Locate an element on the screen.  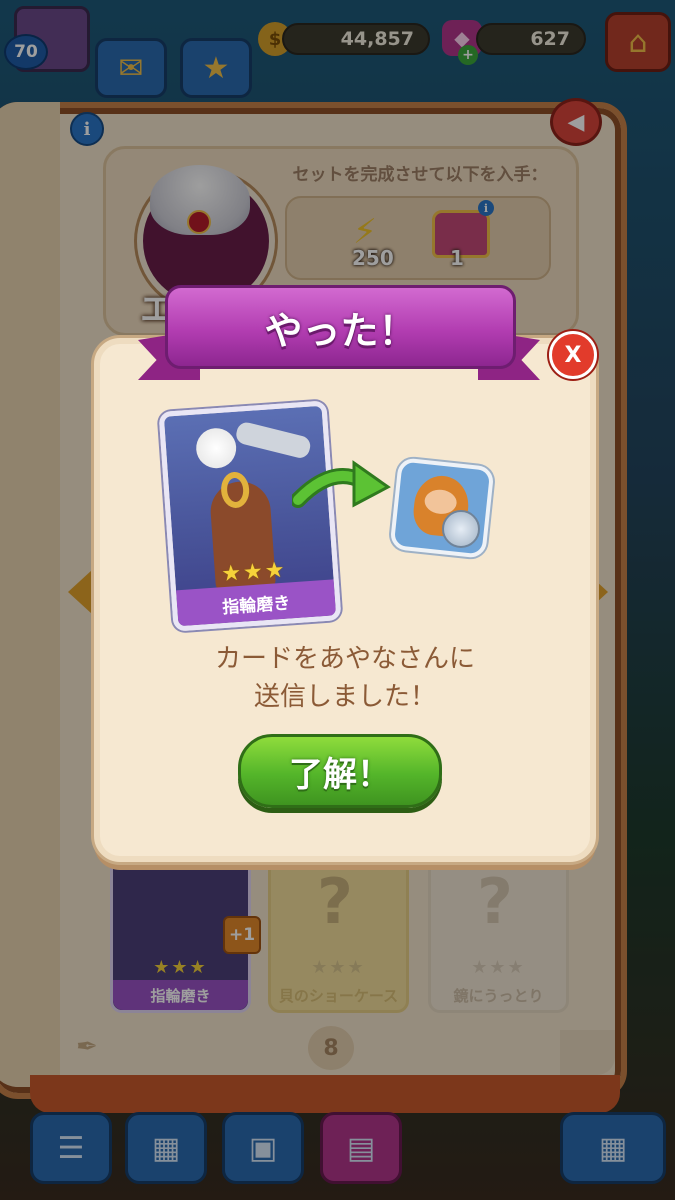
grid-button: ▦ is located at coordinates (166, 1148).